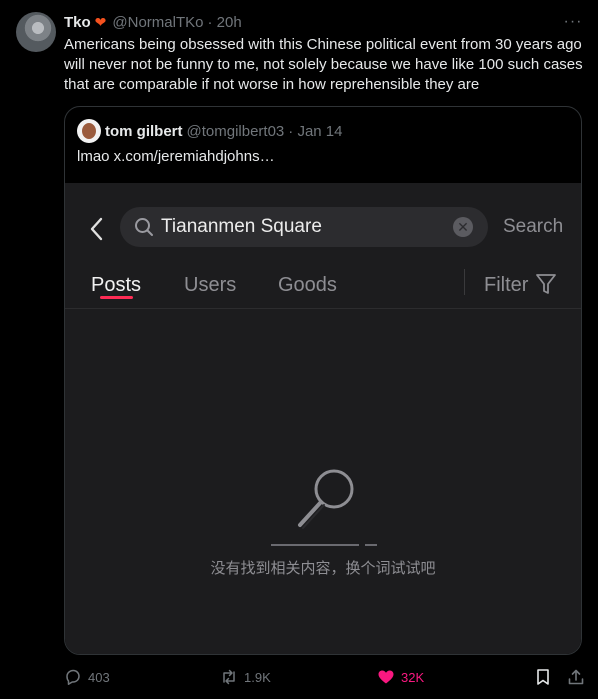 The height and width of the screenshot is (699, 598). Describe the element at coordinates (73, 677) in the screenshot. I see `reply-icon` at that location.